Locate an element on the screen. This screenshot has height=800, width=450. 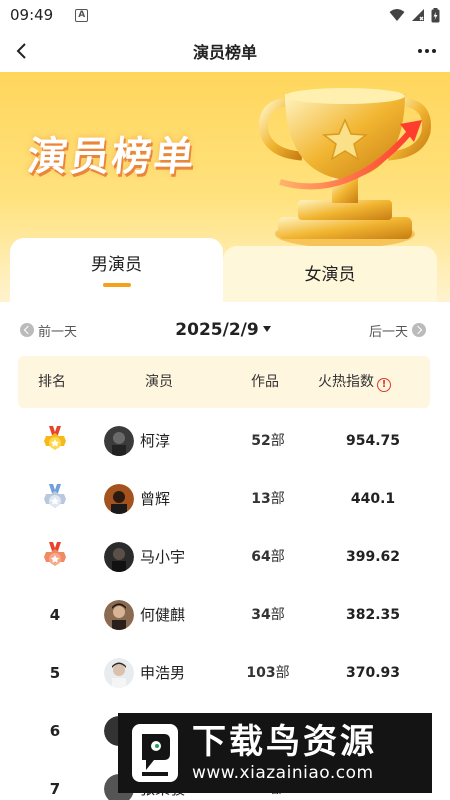
trophy-icon is located at coordinates (345, 168).